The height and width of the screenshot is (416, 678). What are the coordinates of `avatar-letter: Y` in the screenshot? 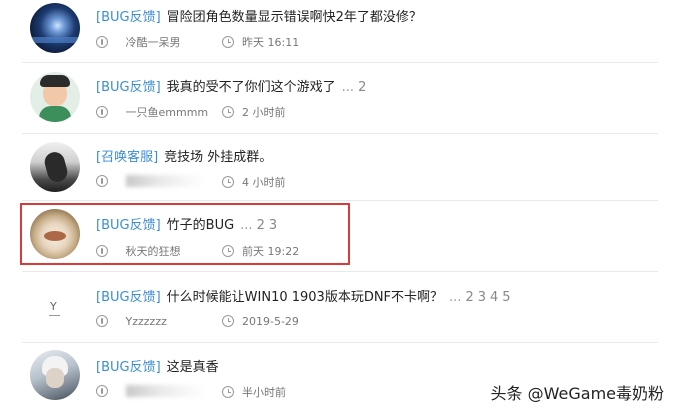 It's located at (53, 306).